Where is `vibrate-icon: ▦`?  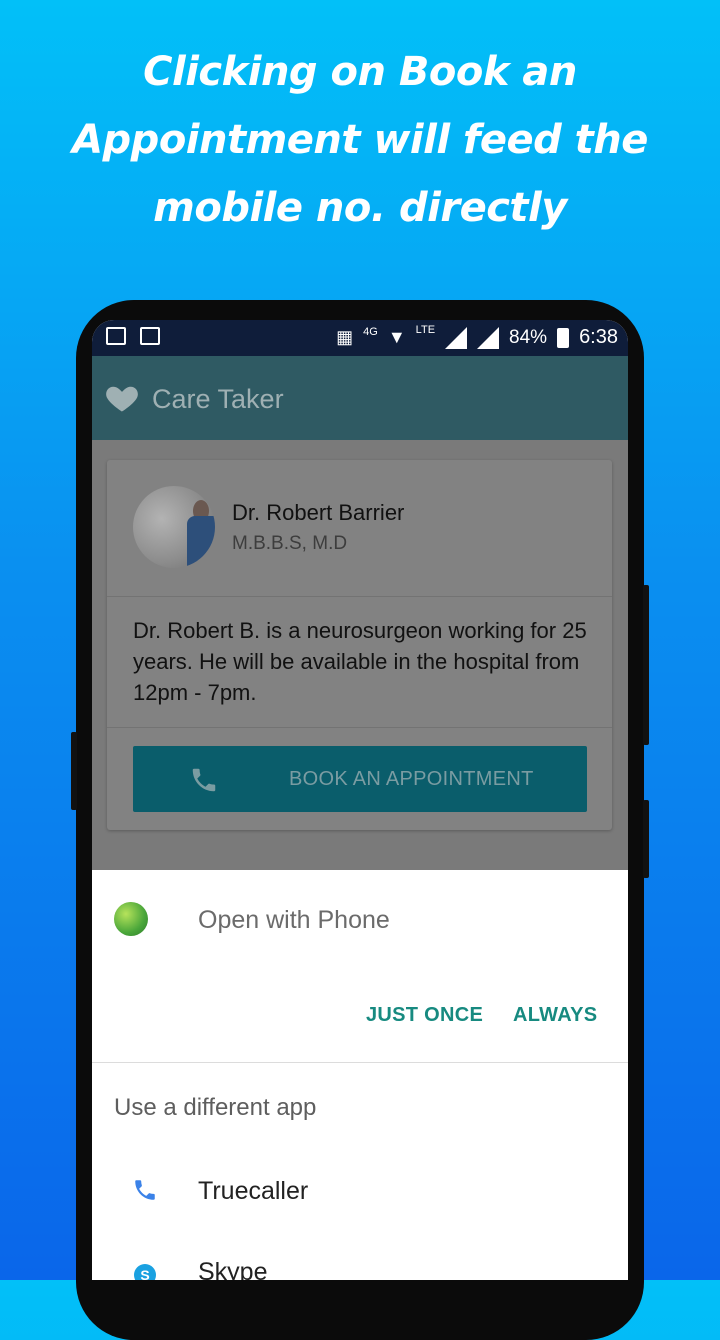 vibrate-icon: ▦ is located at coordinates (345, 337).